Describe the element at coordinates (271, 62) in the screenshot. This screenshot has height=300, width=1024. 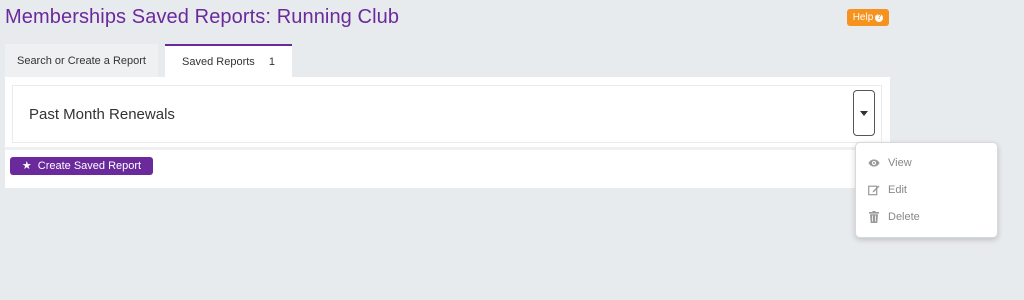
I see `tab-count: 1` at that location.